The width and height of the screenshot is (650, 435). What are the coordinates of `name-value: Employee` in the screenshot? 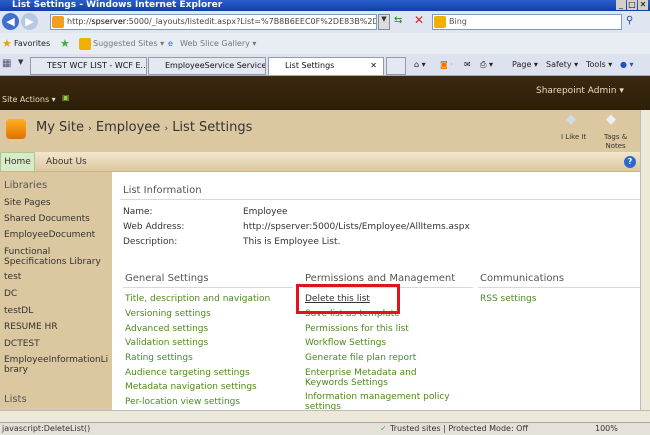 It's located at (265, 212).